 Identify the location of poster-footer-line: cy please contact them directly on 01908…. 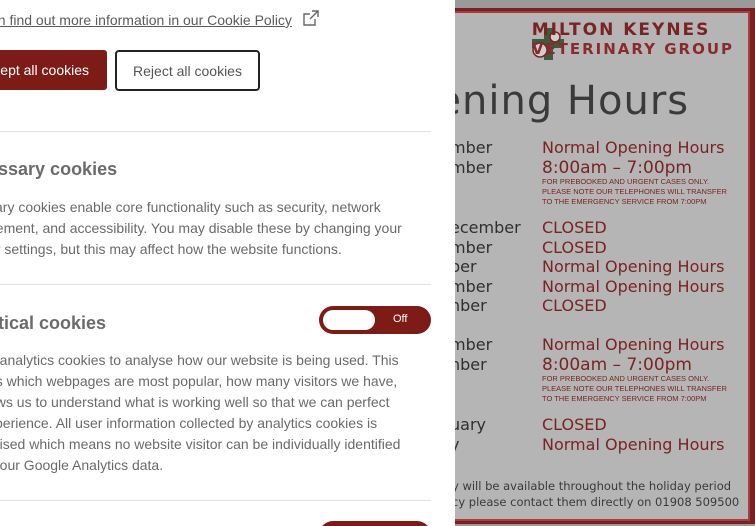
(597, 502).